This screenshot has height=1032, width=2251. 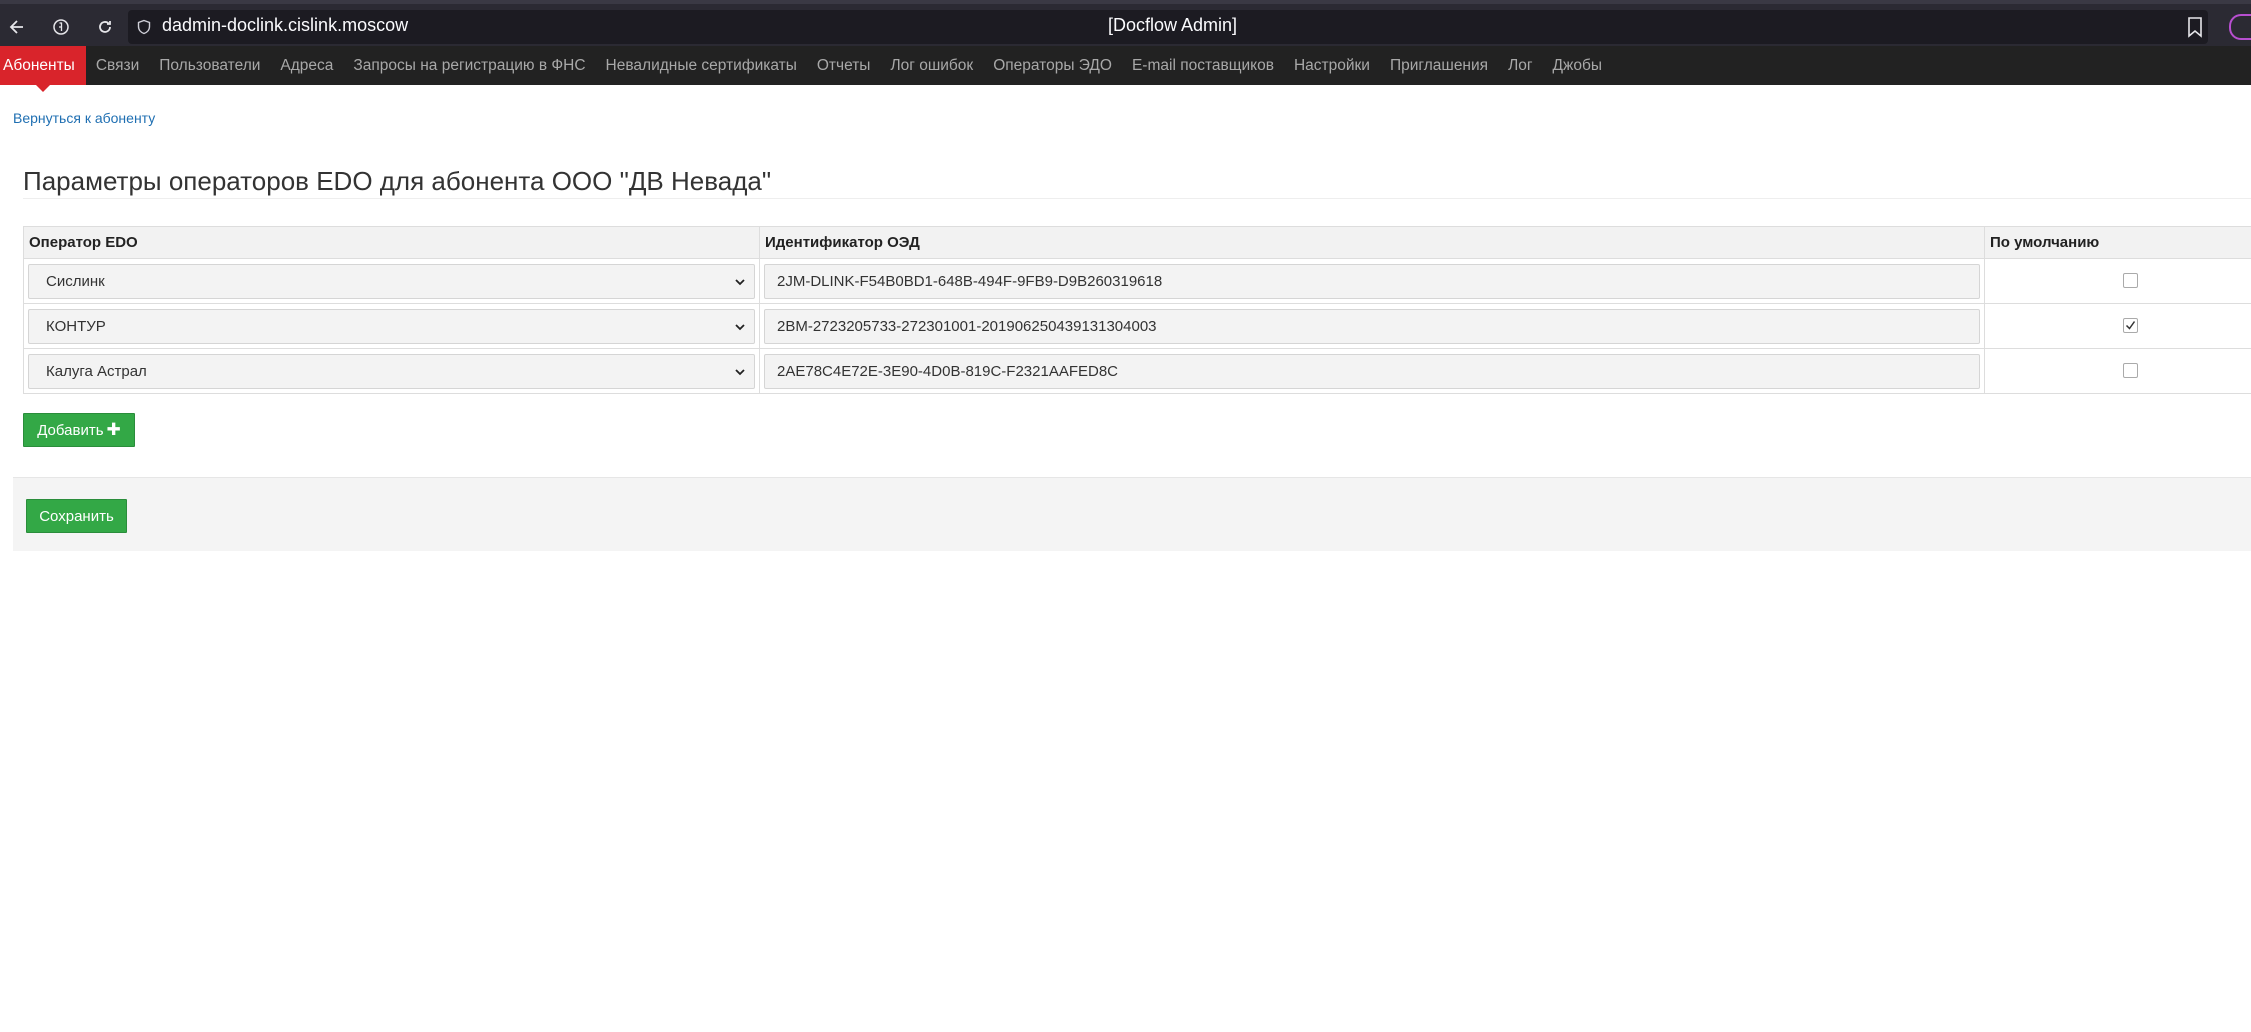 I want to click on column-header-operator: Оператор EDO, so click(x=83, y=242).